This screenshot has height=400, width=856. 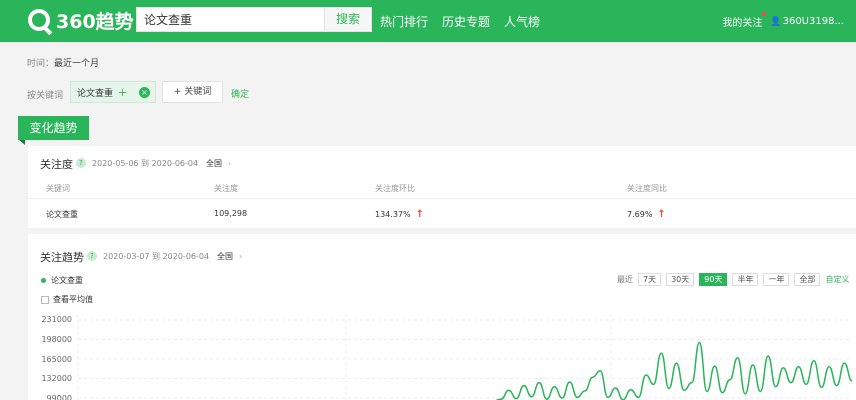 What do you see at coordinates (674, 370) in the screenshot?
I see `series-line-lunwen-chachong` at bounding box center [674, 370].